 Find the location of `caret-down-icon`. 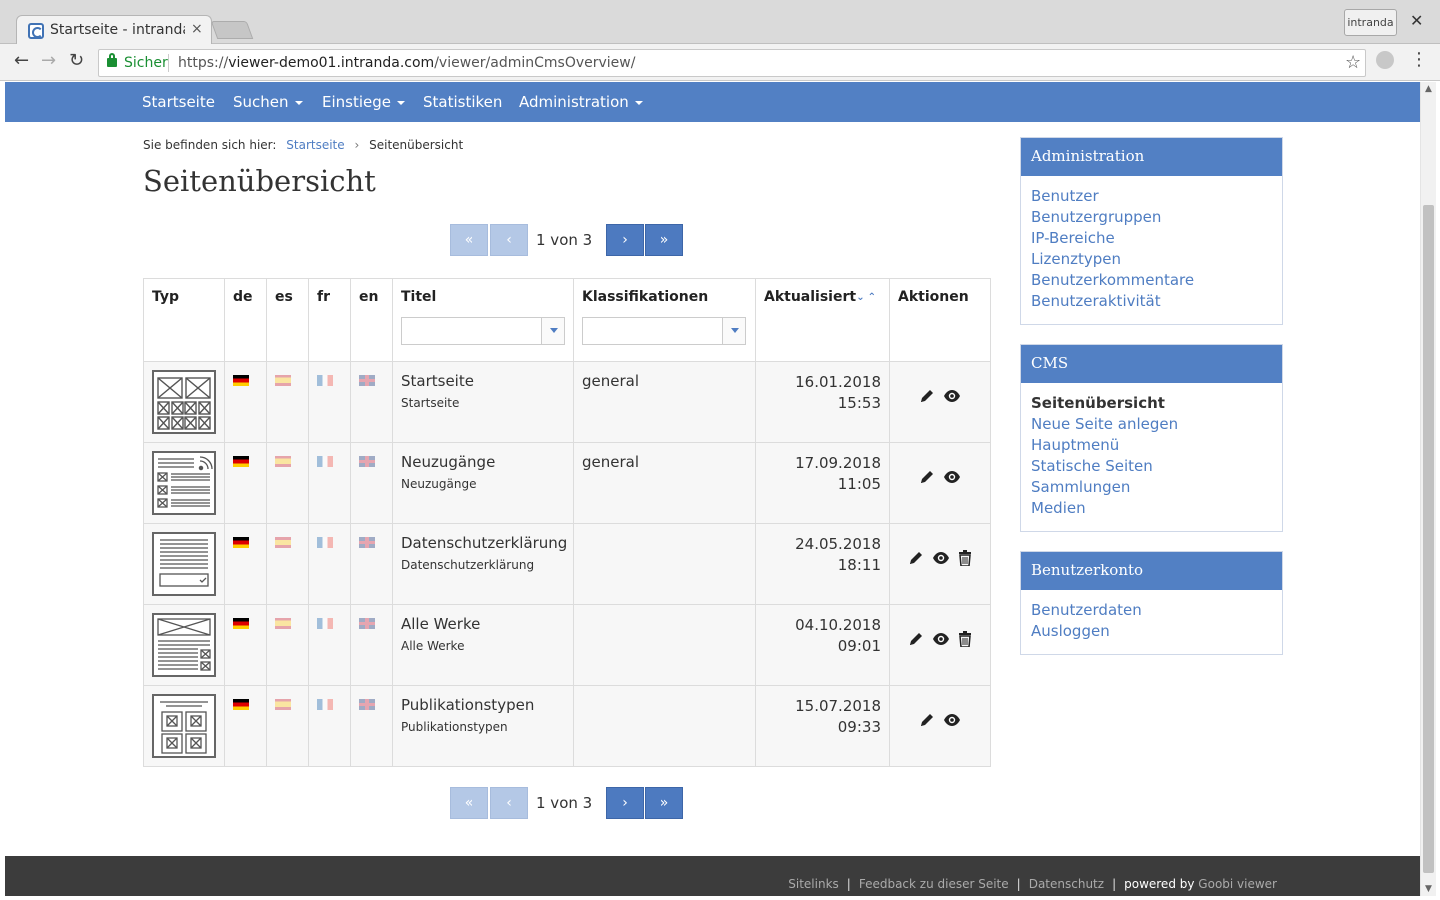

caret-down-icon is located at coordinates (401, 102).